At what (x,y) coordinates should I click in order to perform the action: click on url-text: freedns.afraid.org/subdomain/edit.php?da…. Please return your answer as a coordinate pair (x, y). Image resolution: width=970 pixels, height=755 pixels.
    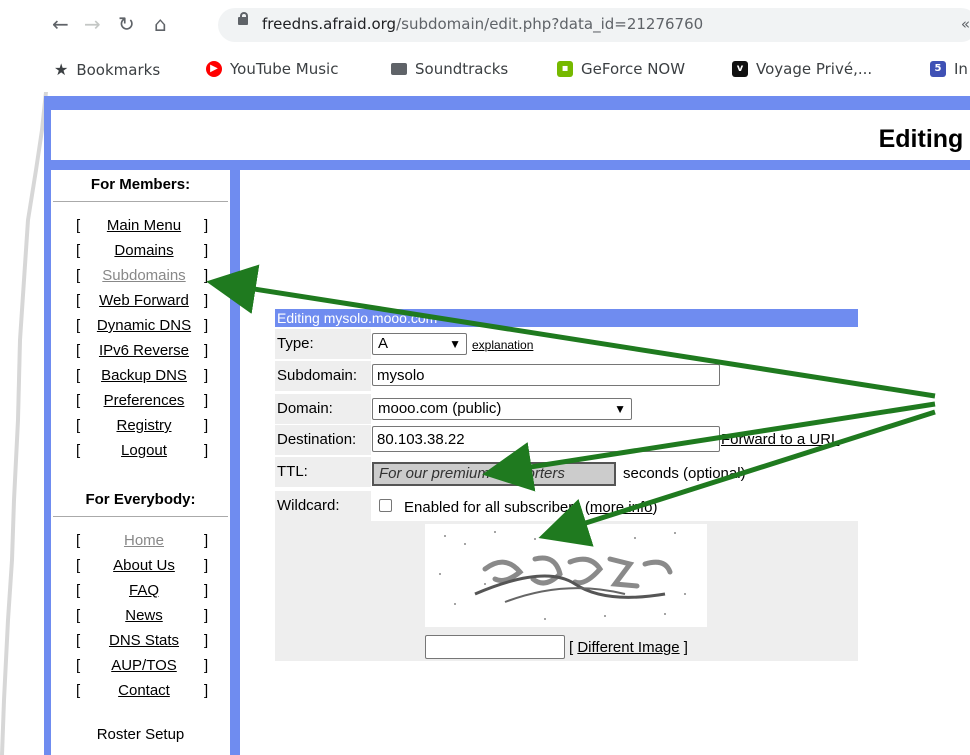
    Looking at the image, I should click on (482, 24).